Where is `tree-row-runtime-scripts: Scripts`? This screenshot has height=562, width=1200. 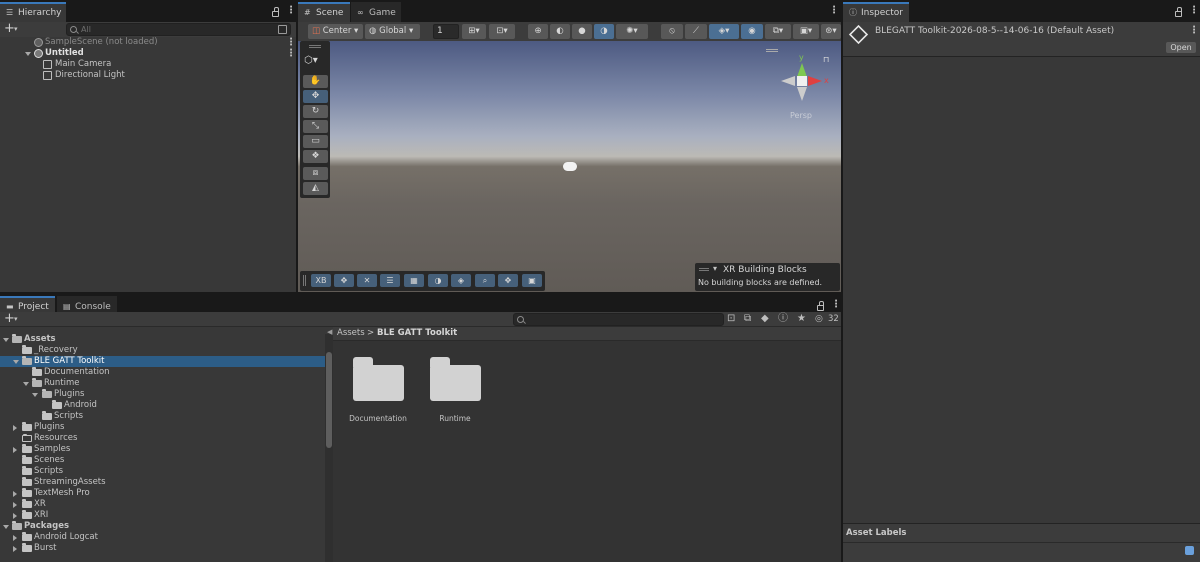
tree-row-runtime-scripts: Scripts is located at coordinates (162, 416).